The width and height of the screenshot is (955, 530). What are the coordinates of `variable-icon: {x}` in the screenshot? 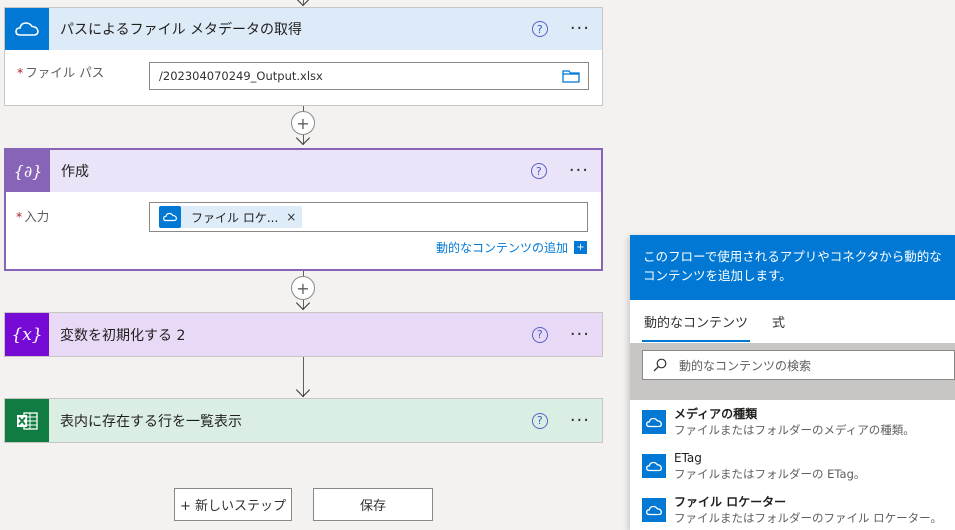 It's located at (27, 334).